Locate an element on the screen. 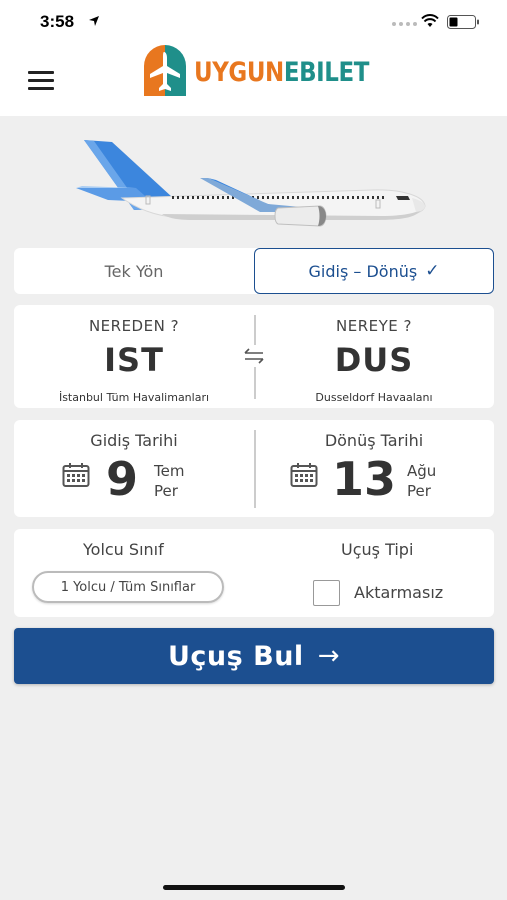  find-flight-button: Uçuş Bul → is located at coordinates (254, 656).